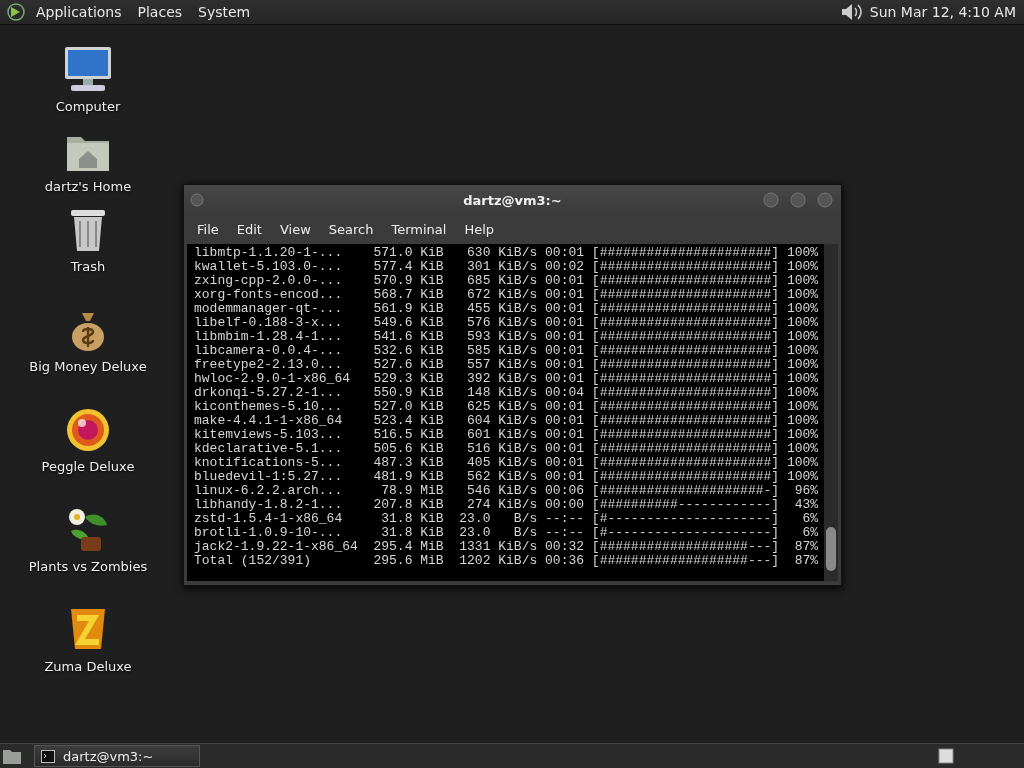  Describe the element at coordinates (88, 266) in the screenshot. I see `desktop-icon-label: Trash` at that location.